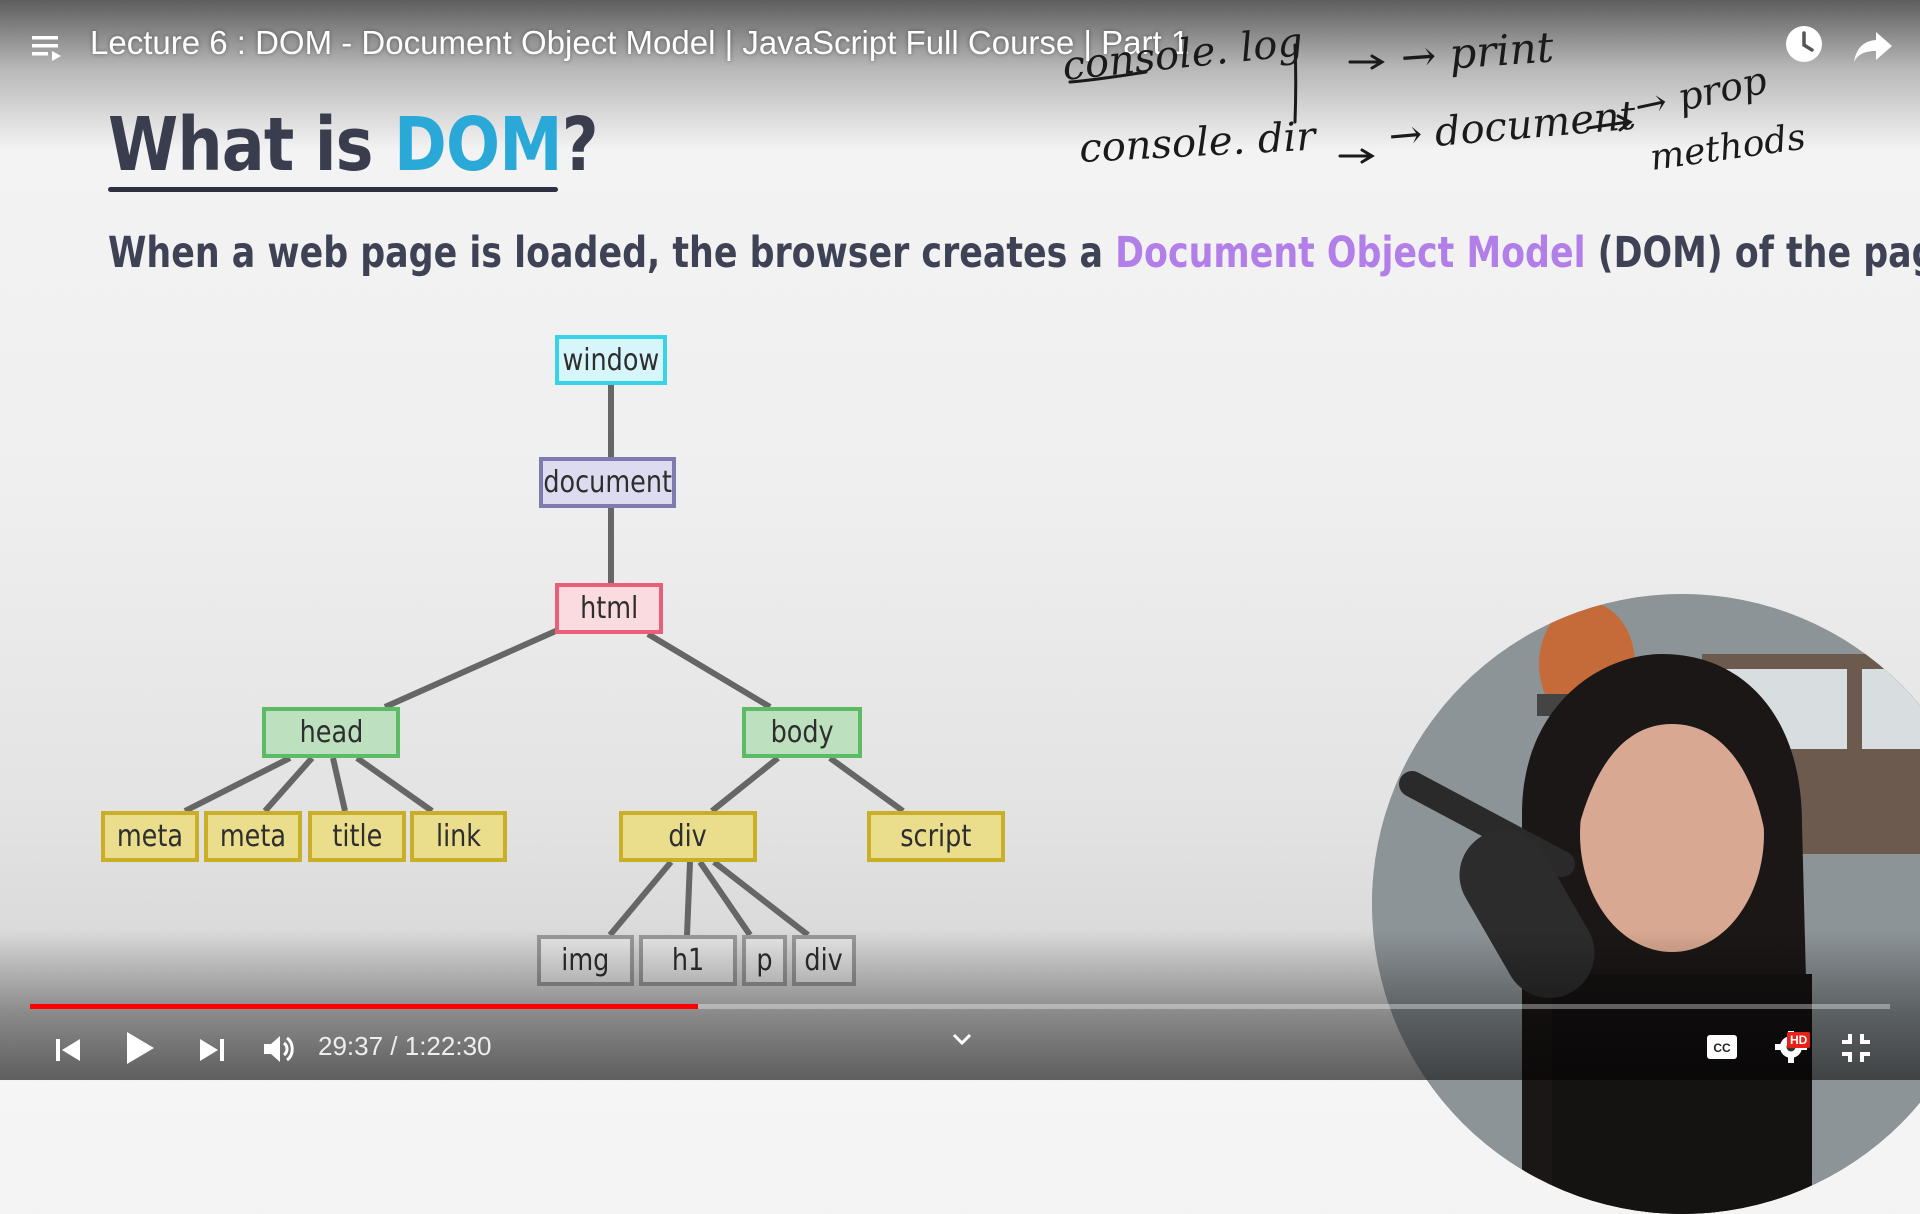 This screenshot has height=1214, width=1920. I want to click on tree-node-body: body, so click(802, 732).